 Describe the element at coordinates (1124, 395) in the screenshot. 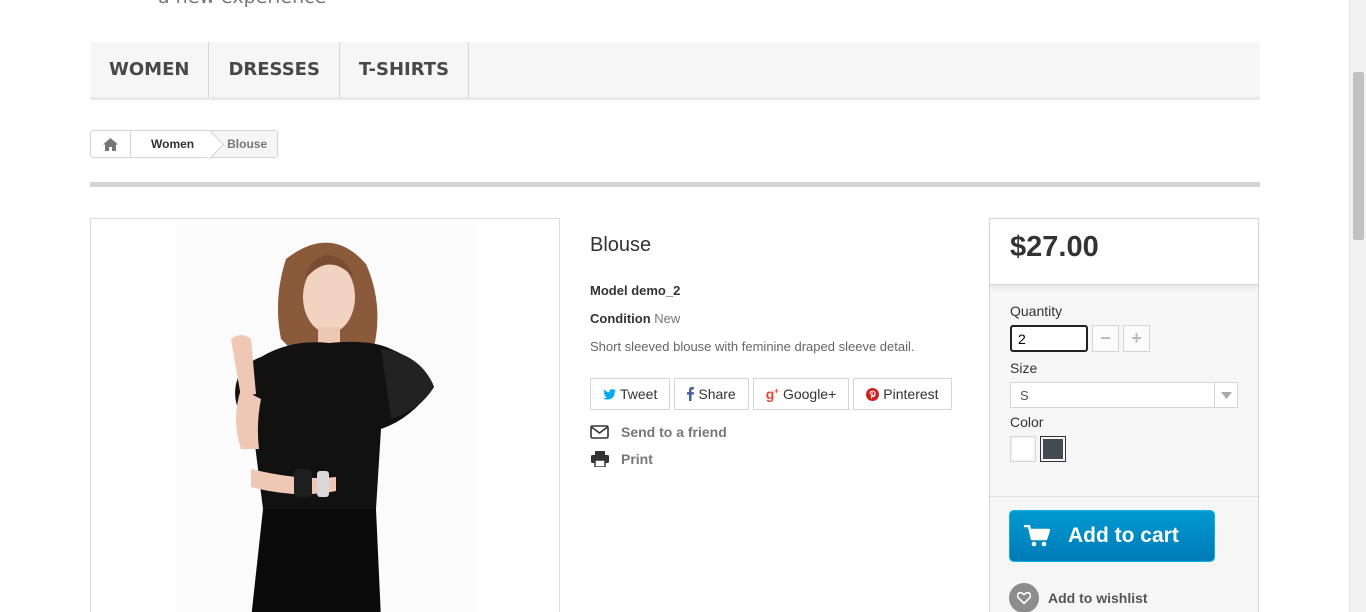

I see `size-select: S` at that location.